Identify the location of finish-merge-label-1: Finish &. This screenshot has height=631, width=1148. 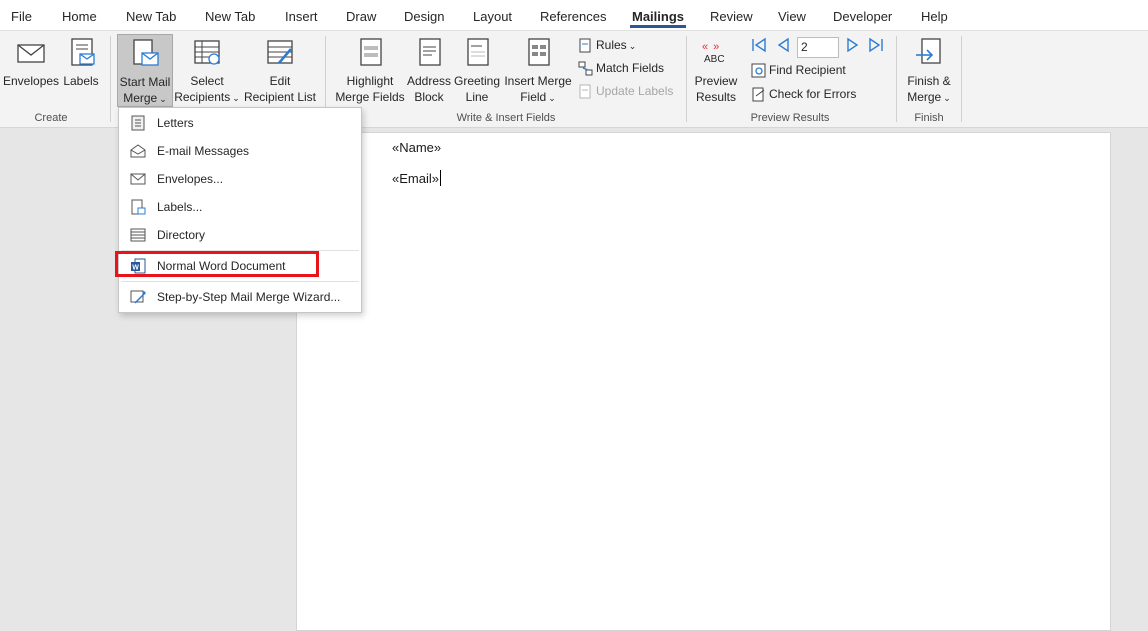
(929, 81).